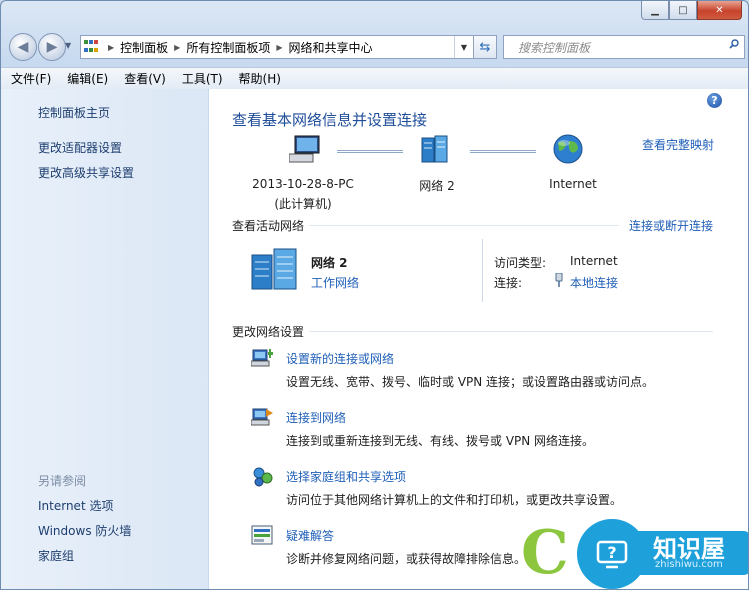 Image resolution: width=749 pixels, height=590 pixels. What do you see at coordinates (31, 78) in the screenshot?
I see `menu-file: 文件(F)` at bounding box center [31, 78].